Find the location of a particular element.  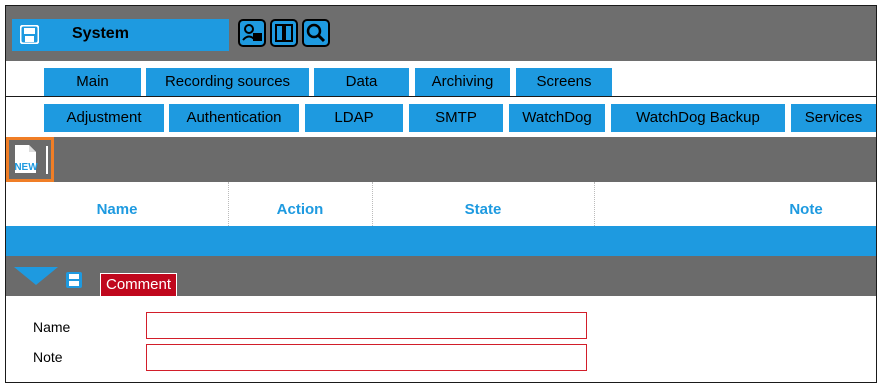

tab-ldap: LDAP is located at coordinates (354, 118).